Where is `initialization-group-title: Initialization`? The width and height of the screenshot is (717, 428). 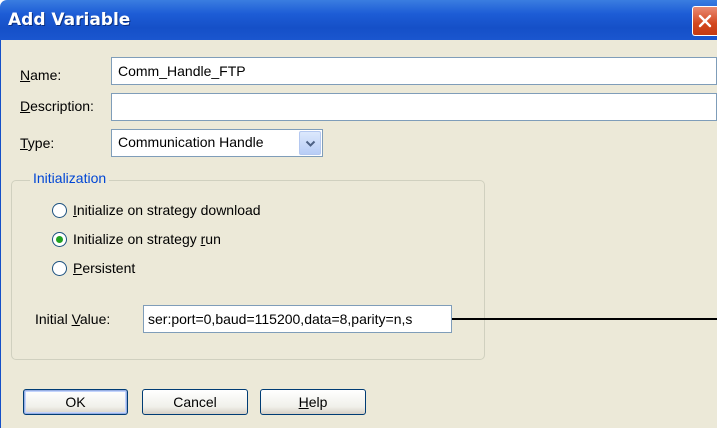
initialization-group-title: Initialization is located at coordinates (70, 178).